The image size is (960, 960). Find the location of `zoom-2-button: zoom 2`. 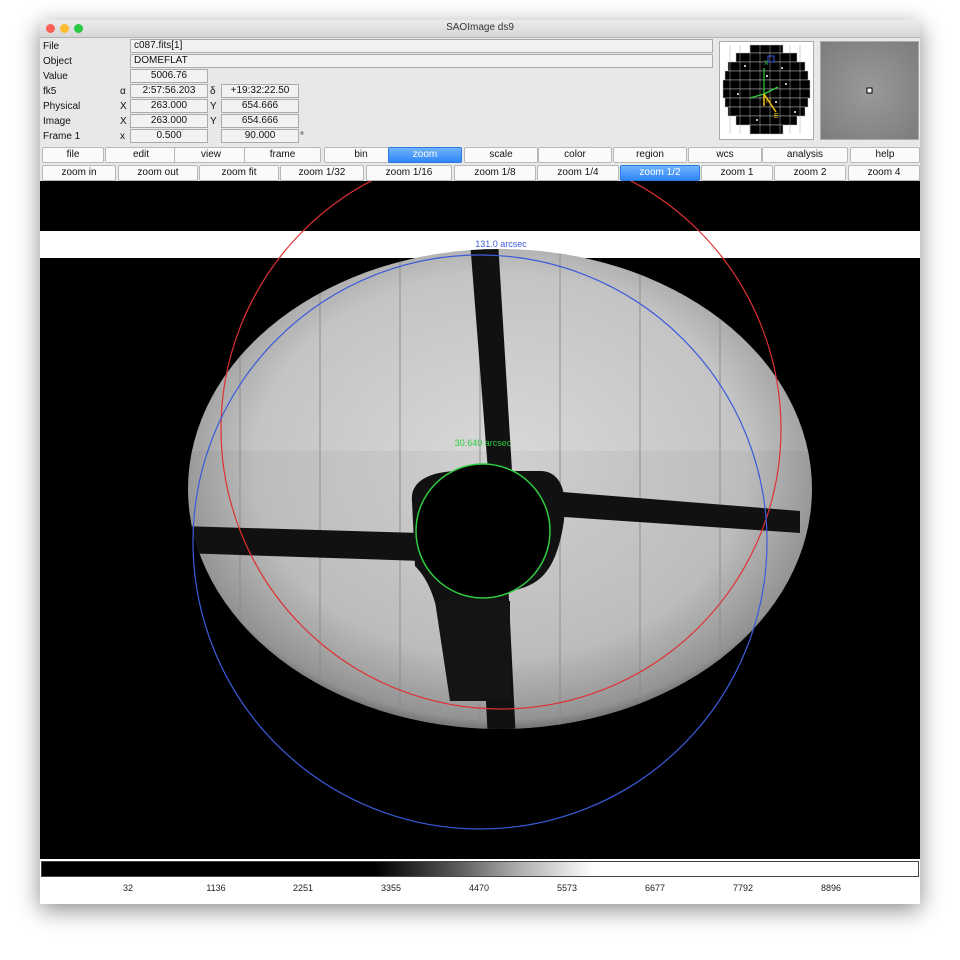

zoom-2-button: zoom 2 is located at coordinates (810, 173).